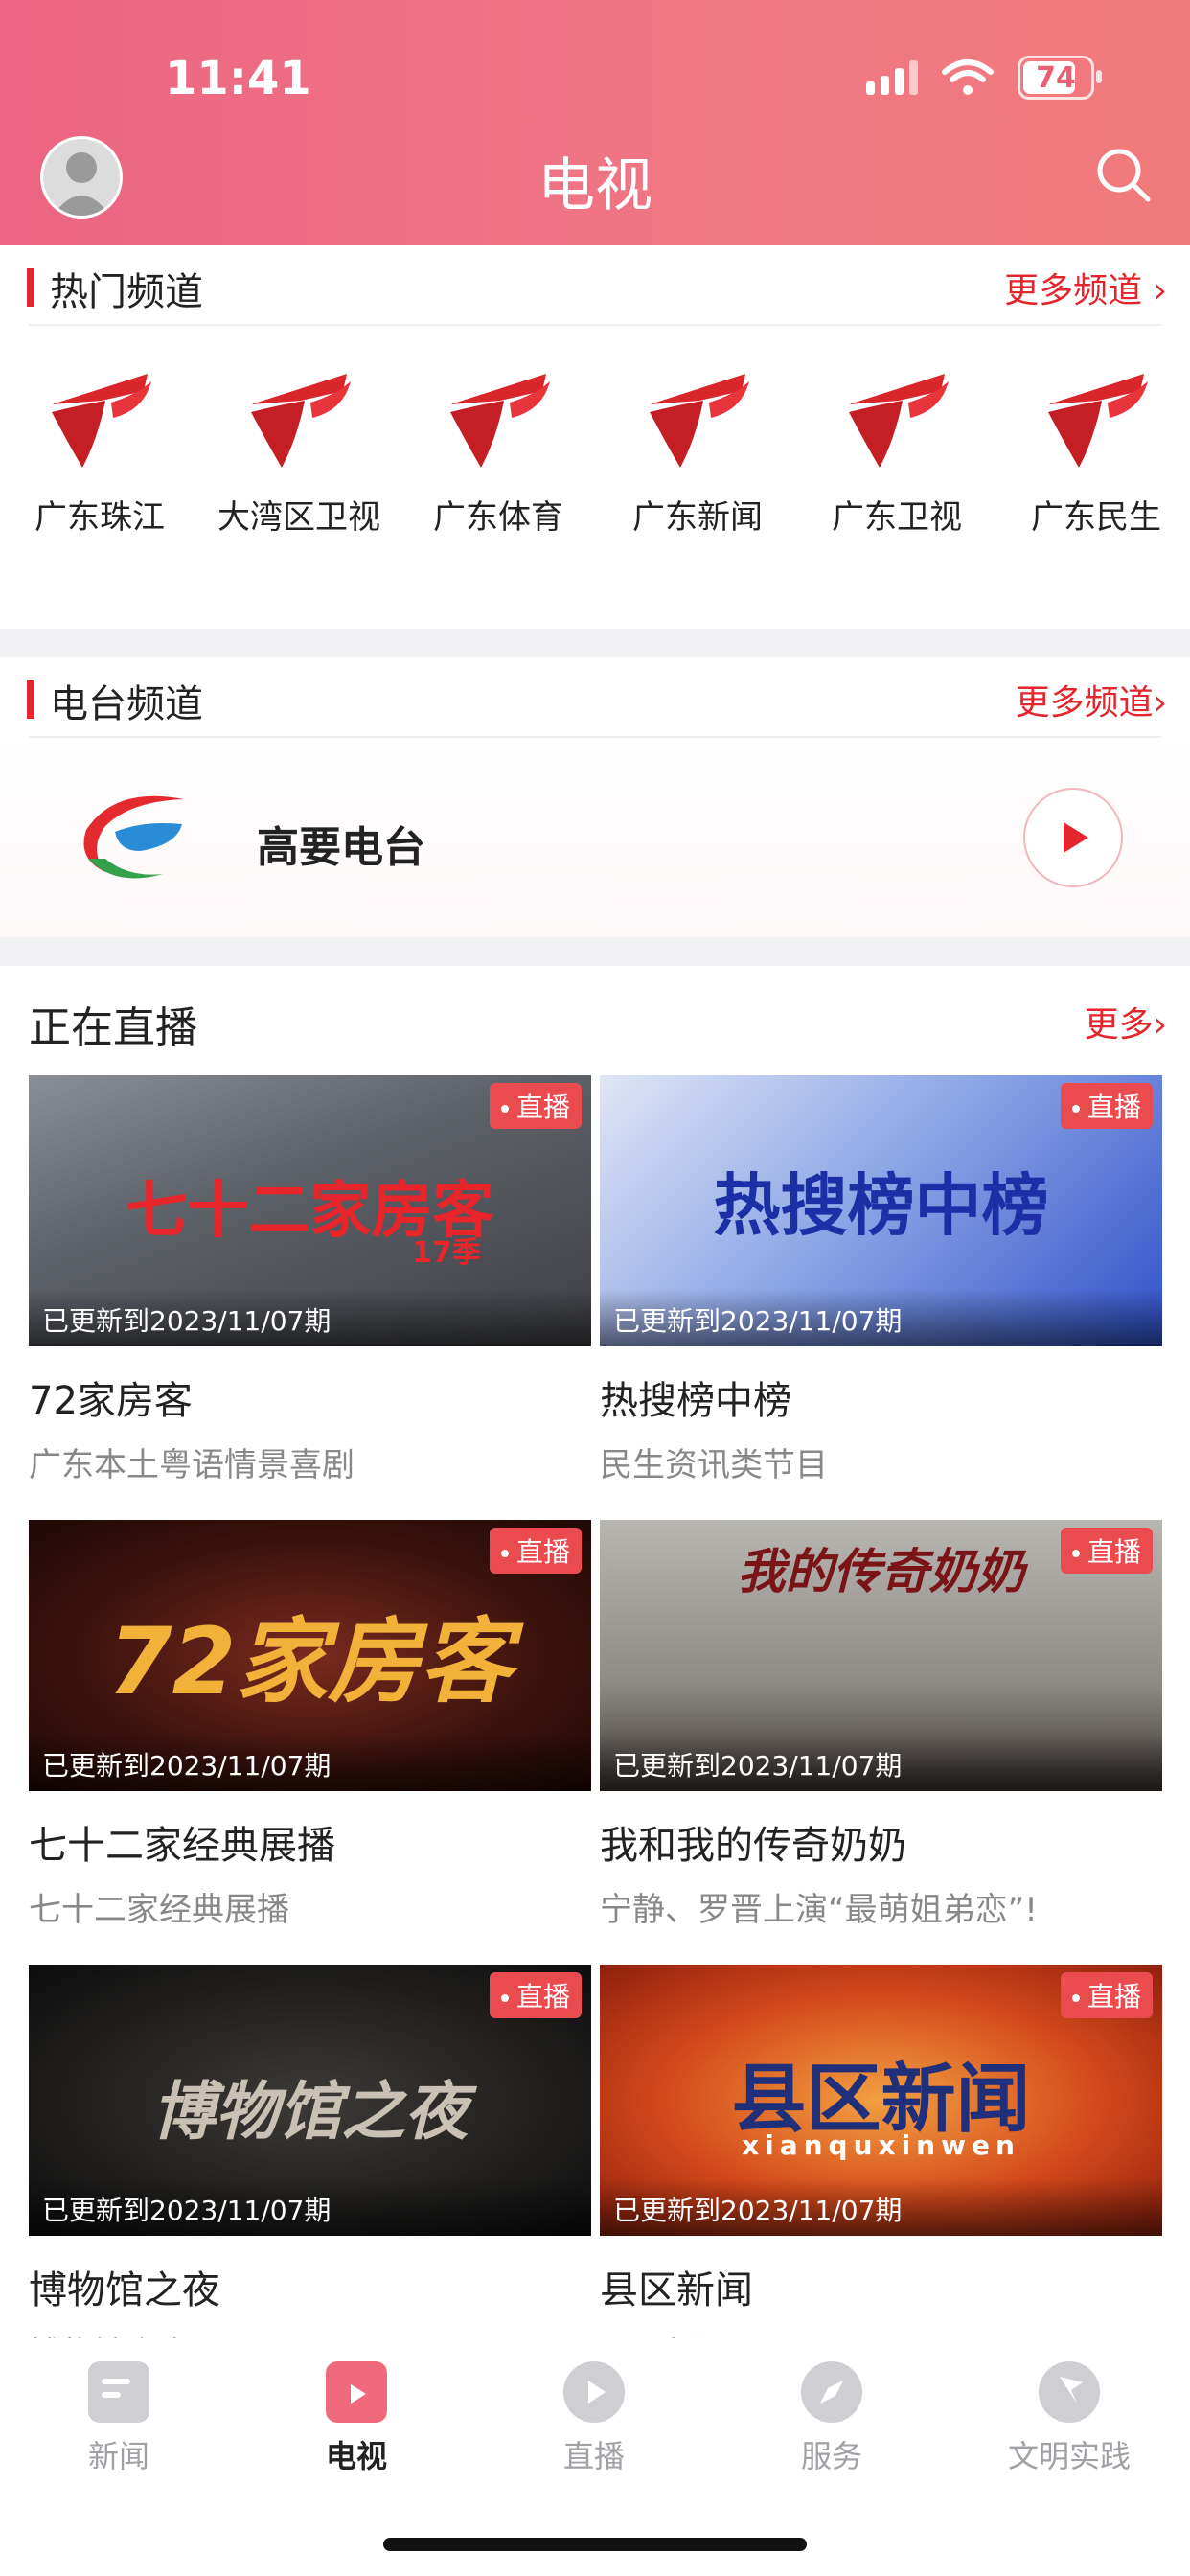 This screenshot has height=2576, width=1190. What do you see at coordinates (1123, 174) in the screenshot?
I see `search-icon` at bounding box center [1123, 174].